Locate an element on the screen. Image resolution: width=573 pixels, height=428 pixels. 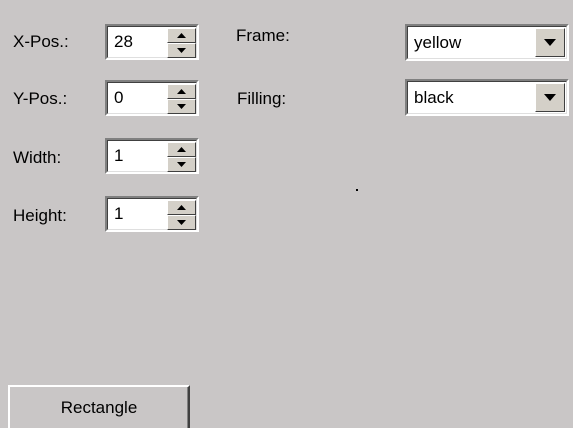
y-pos-label: Y-Pos.: is located at coordinates (40, 98).